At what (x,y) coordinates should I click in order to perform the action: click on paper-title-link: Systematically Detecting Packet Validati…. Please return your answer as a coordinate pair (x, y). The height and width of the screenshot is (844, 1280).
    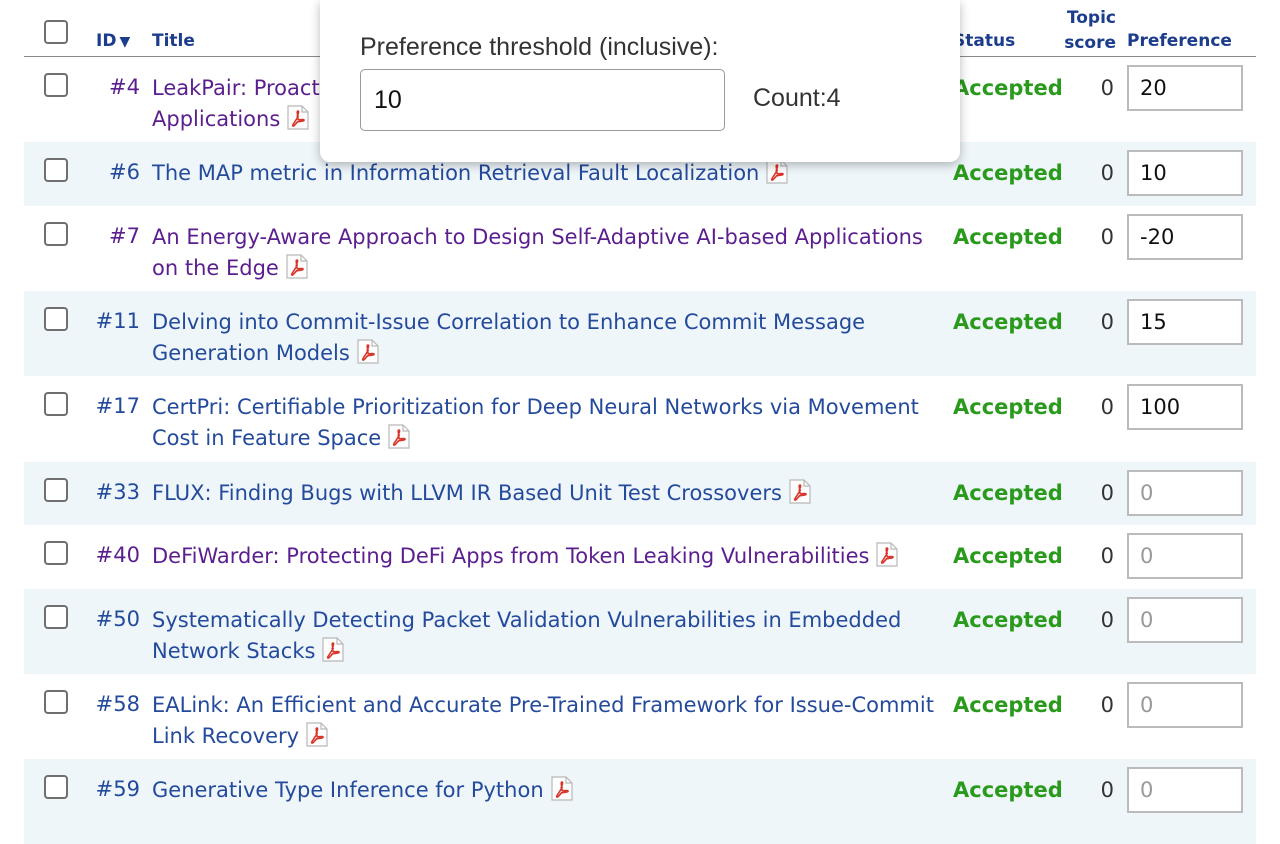
    Looking at the image, I should click on (526, 635).